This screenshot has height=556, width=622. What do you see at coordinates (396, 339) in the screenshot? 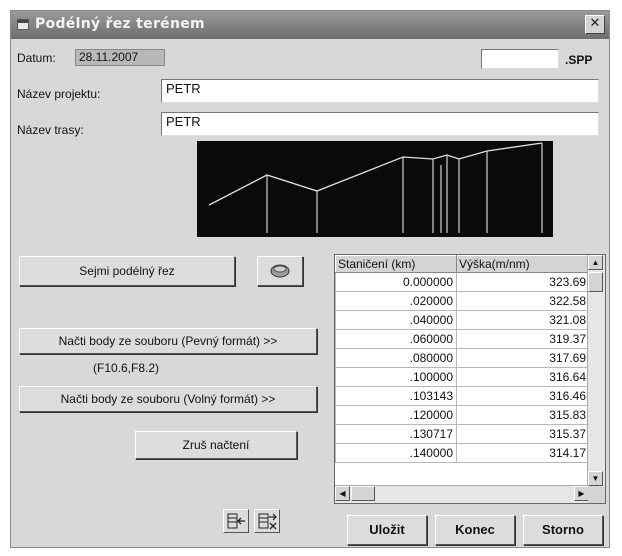
I see `station-cell: .060000` at bounding box center [396, 339].